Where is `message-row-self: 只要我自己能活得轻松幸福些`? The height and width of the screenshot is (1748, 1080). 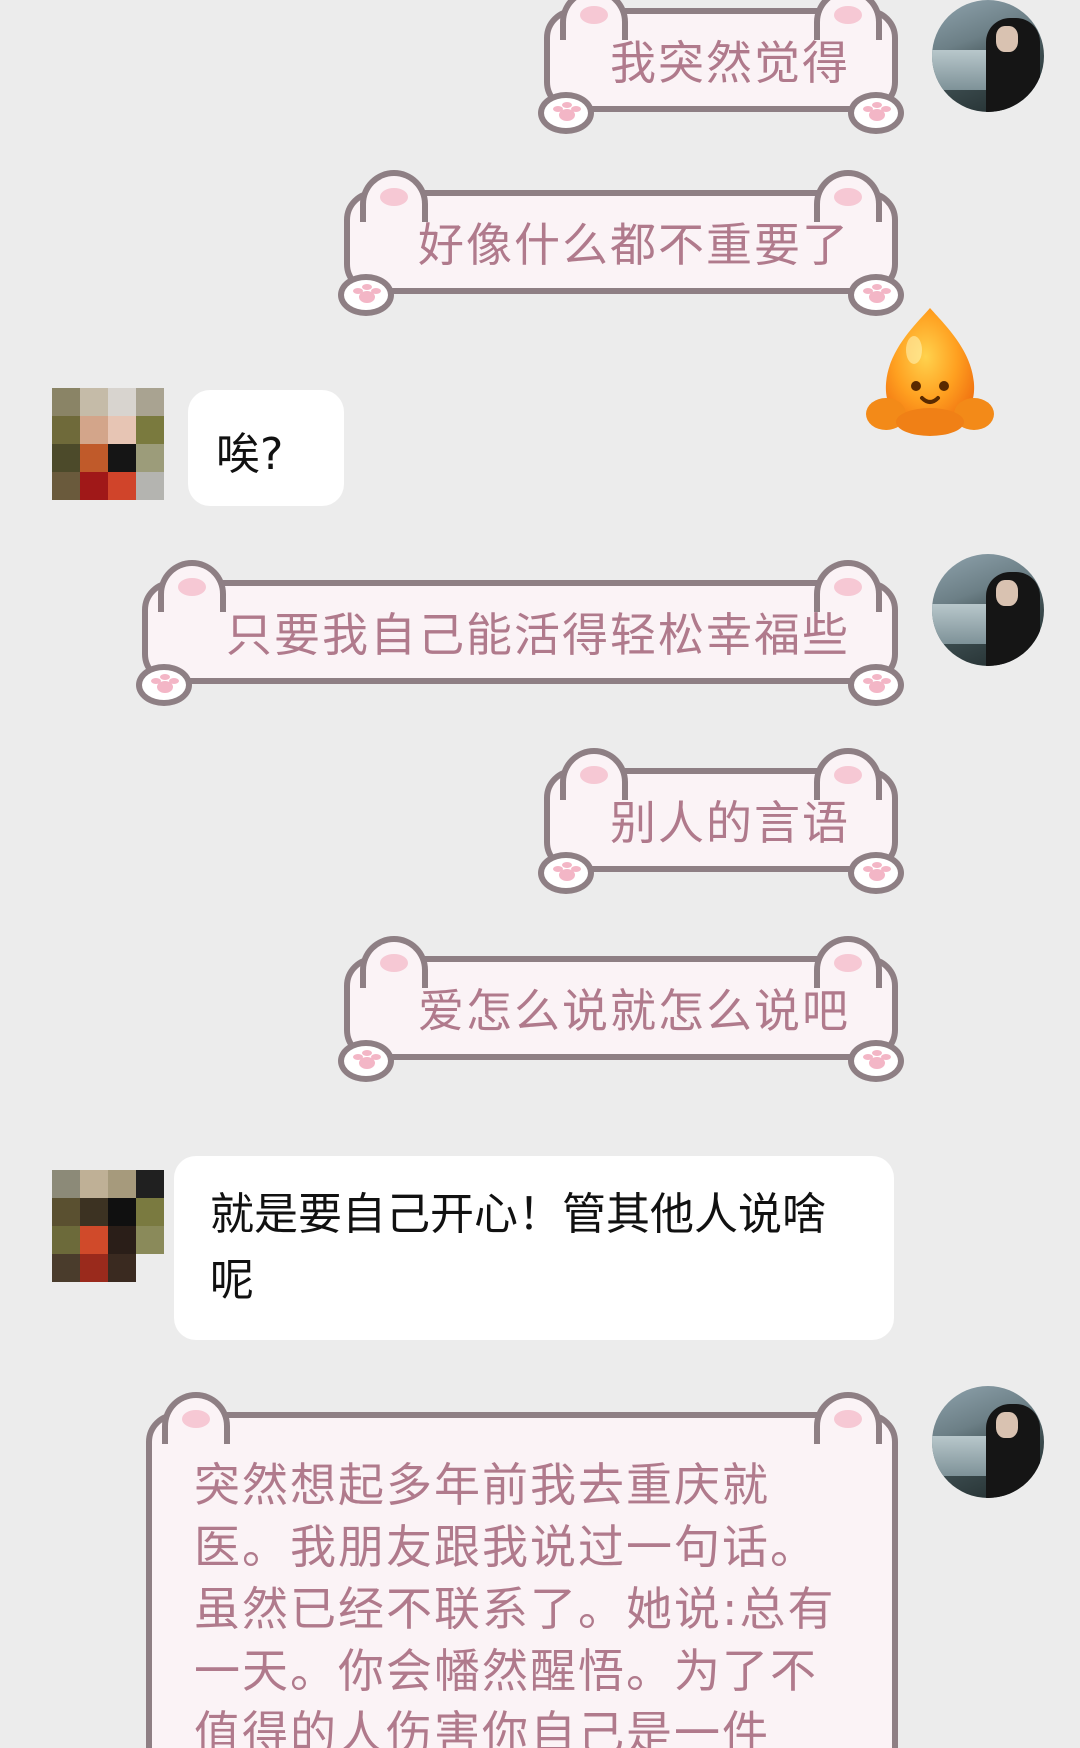
message-row-self: 只要我自己能活得轻松幸福些 is located at coordinates (540, 632).